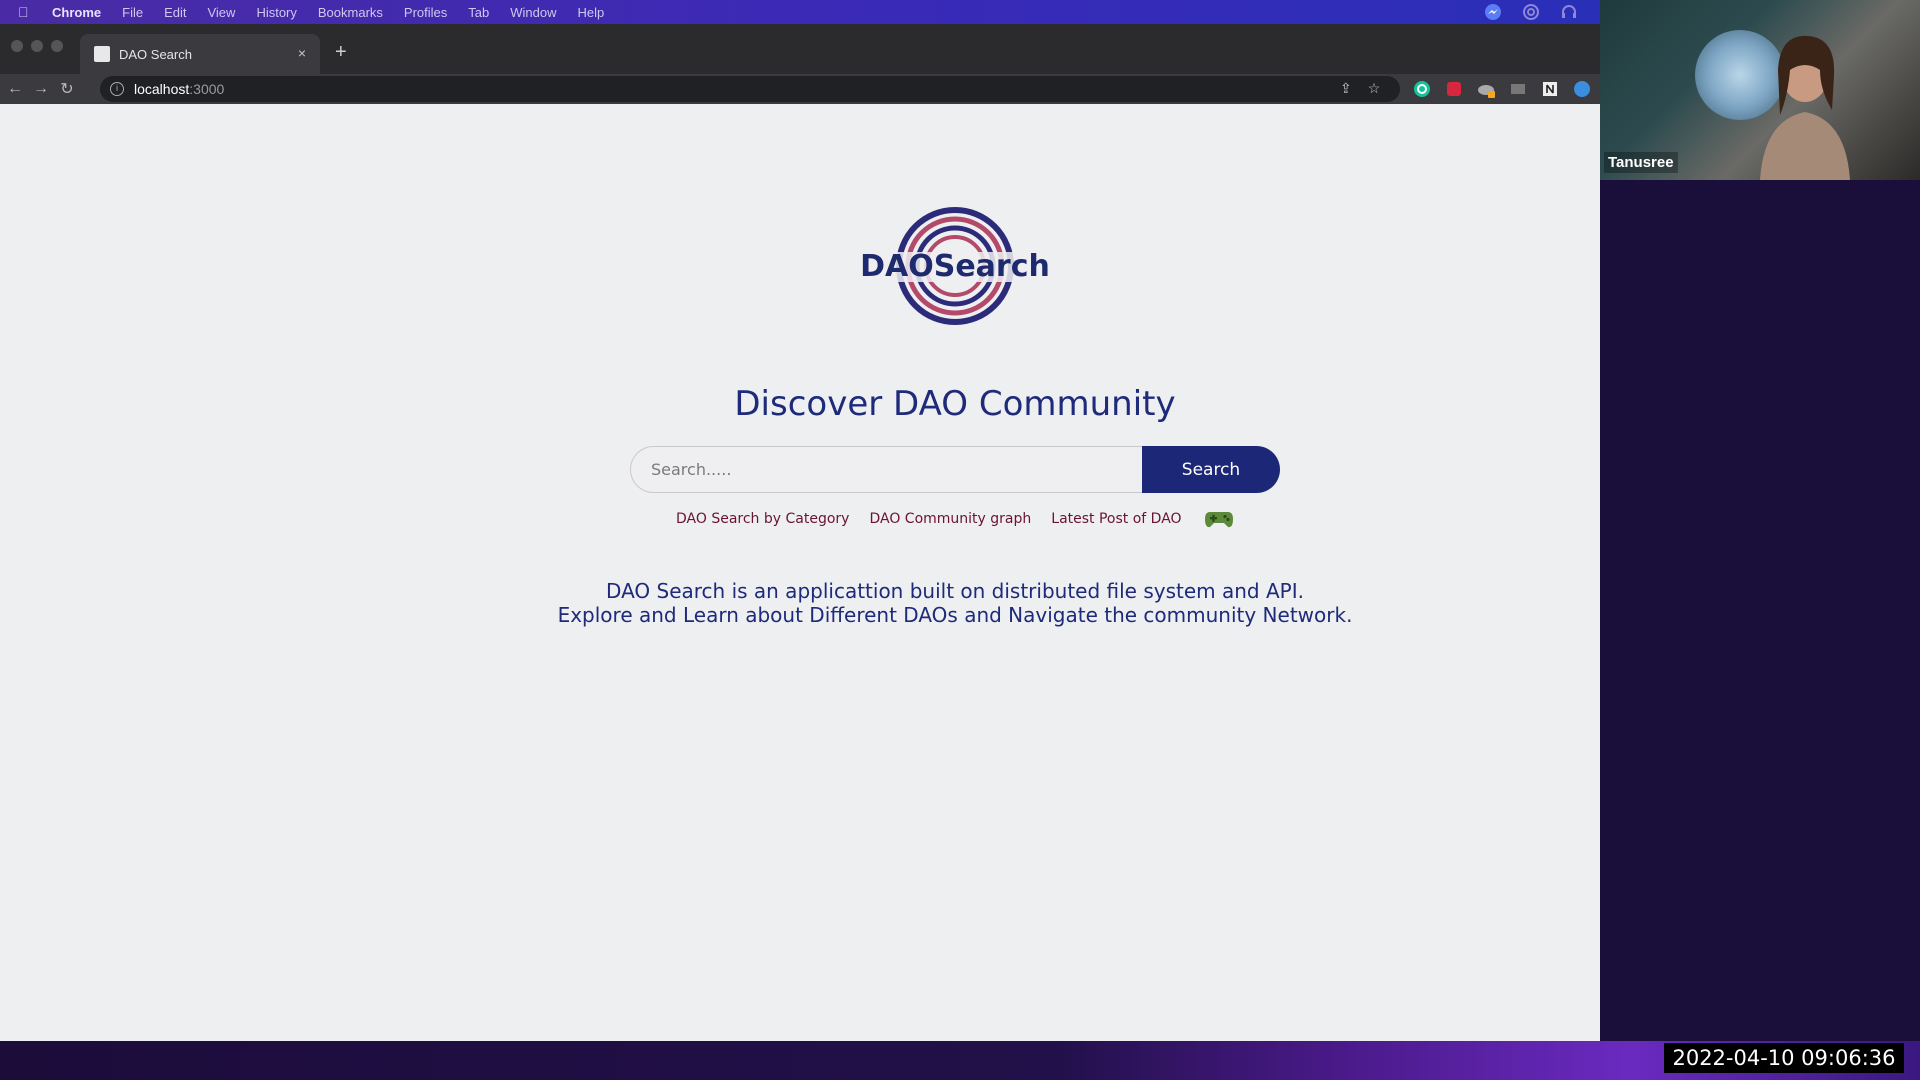 The height and width of the screenshot is (1080, 1920). Describe the element at coordinates (207, 89) in the screenshot. I see `url-port: :3000` at that location.